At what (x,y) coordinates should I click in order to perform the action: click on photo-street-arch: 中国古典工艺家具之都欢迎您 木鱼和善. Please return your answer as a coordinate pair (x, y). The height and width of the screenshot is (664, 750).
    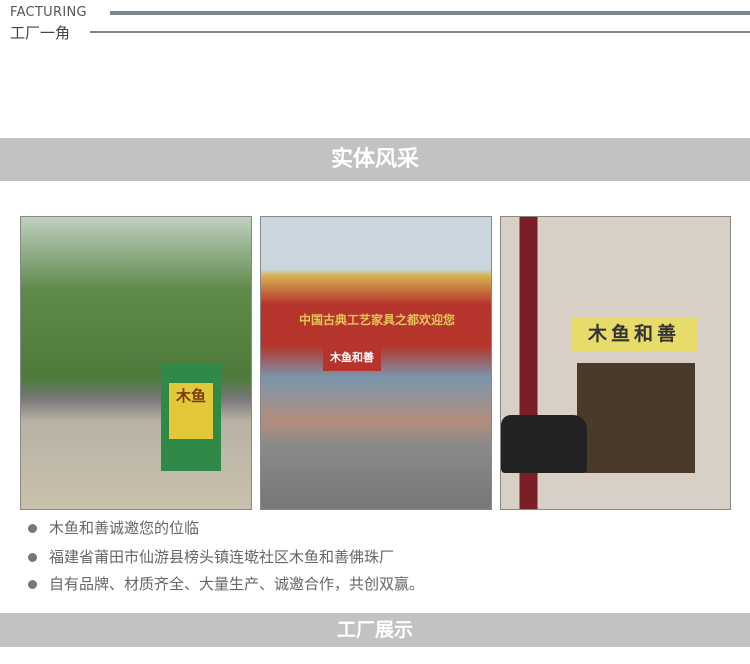
    Looking at the image, I should click on (376, 363).